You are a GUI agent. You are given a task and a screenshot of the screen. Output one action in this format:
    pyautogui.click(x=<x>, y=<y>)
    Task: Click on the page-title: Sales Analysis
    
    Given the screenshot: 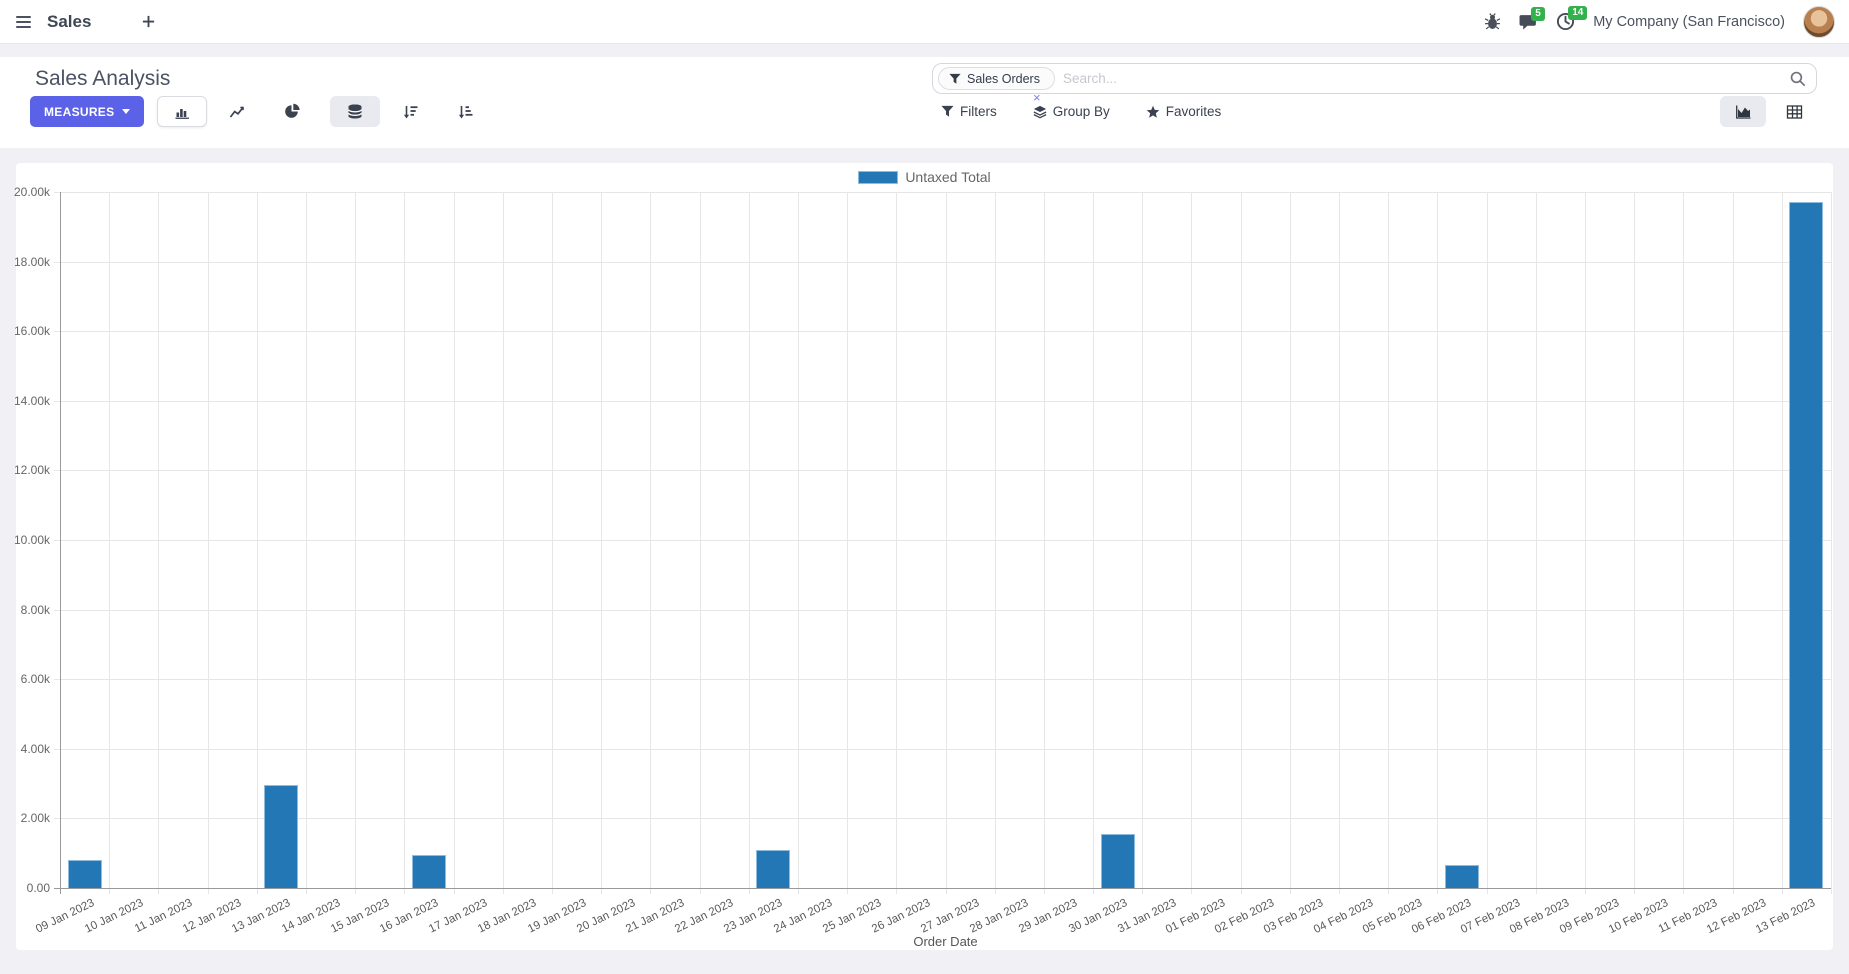 What is the action you would take?
    pyautogui.click(x=103, y=78)
    